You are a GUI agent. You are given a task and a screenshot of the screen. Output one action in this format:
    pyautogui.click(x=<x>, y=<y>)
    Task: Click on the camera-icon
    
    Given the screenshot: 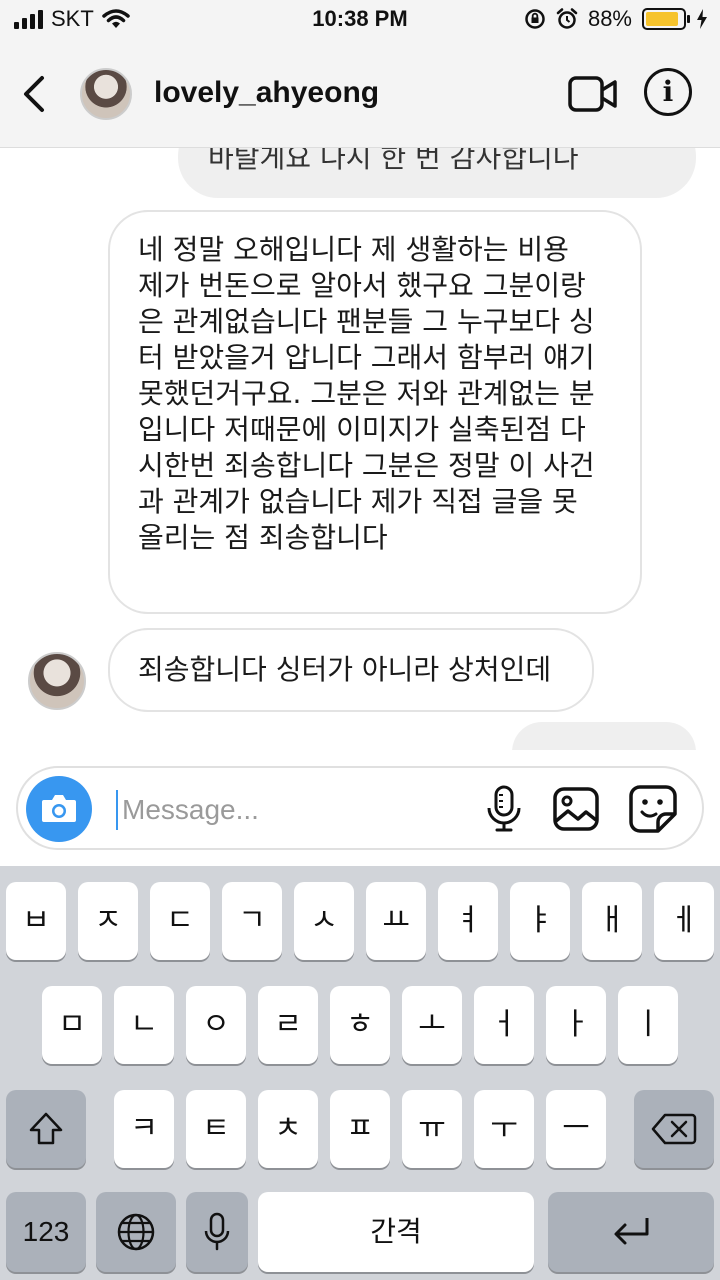 What is the action you would take?
    pyautogui.click(x=59, y=808)
    